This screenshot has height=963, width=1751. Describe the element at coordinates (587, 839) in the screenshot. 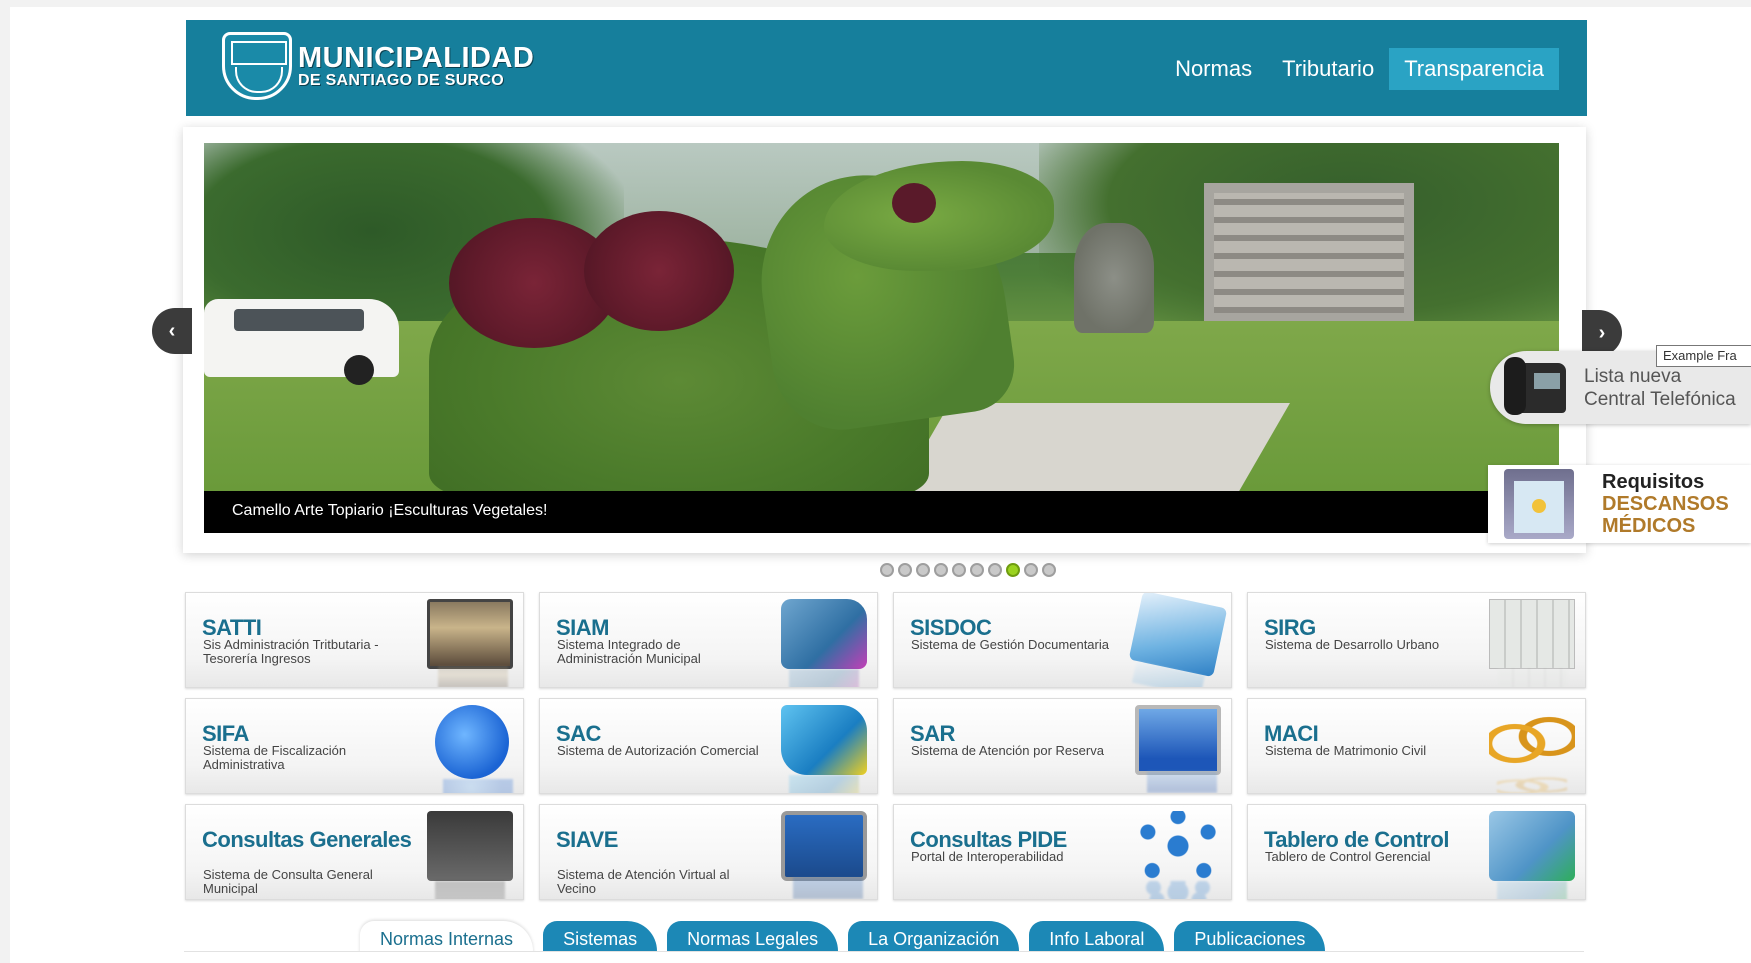

I see `tile-title: SIAVE` at that location.